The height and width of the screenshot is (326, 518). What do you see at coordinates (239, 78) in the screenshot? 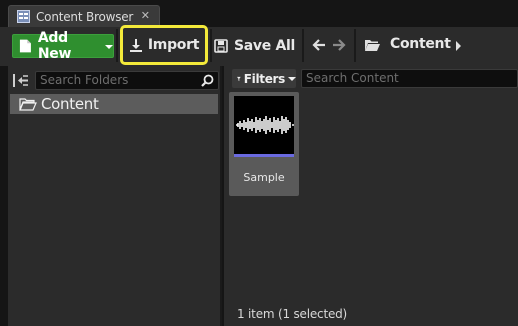
I see `filter-icon` at bounding box center [239, 78].